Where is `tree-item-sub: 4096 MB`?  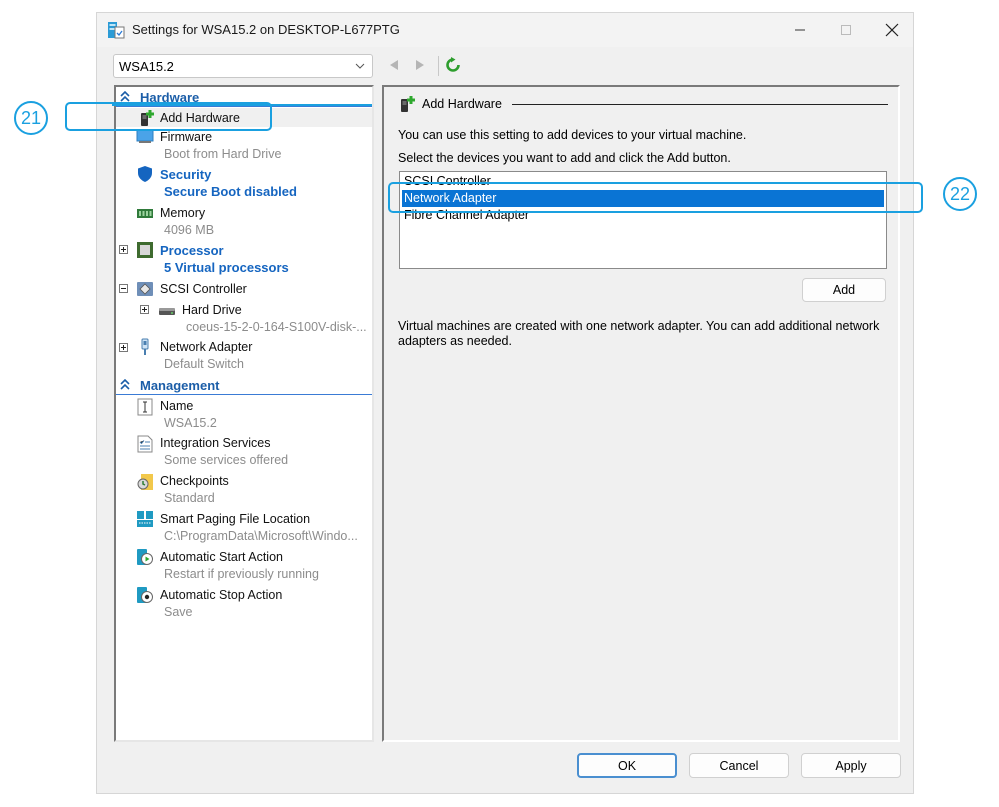 tree-item-sub: 4096 MB is located at coordinates (189, 230).